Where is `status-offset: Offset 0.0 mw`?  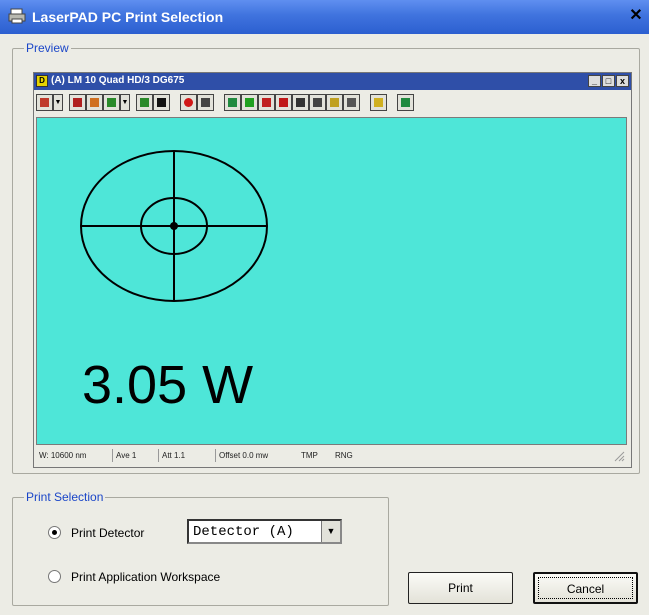
status-offset: Offset 0.0 mw is located at coordinates (257, 455).